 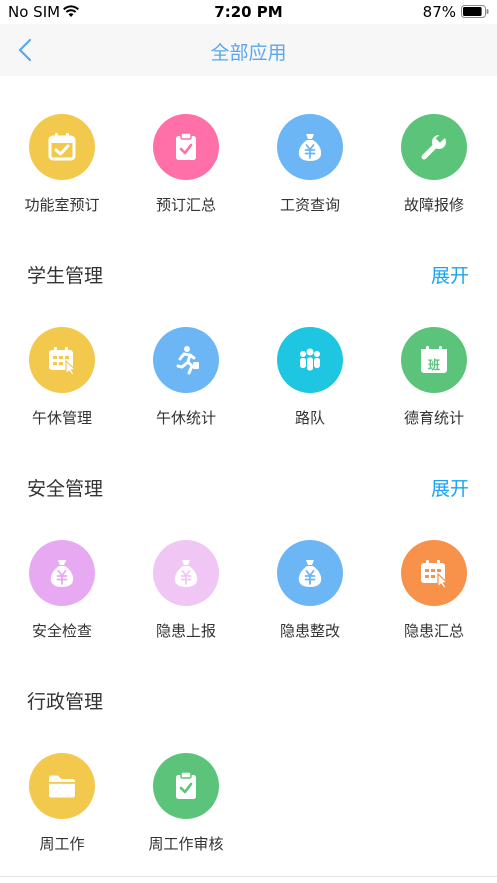 I want to click on battery-icon, so click(x=475, y=11).